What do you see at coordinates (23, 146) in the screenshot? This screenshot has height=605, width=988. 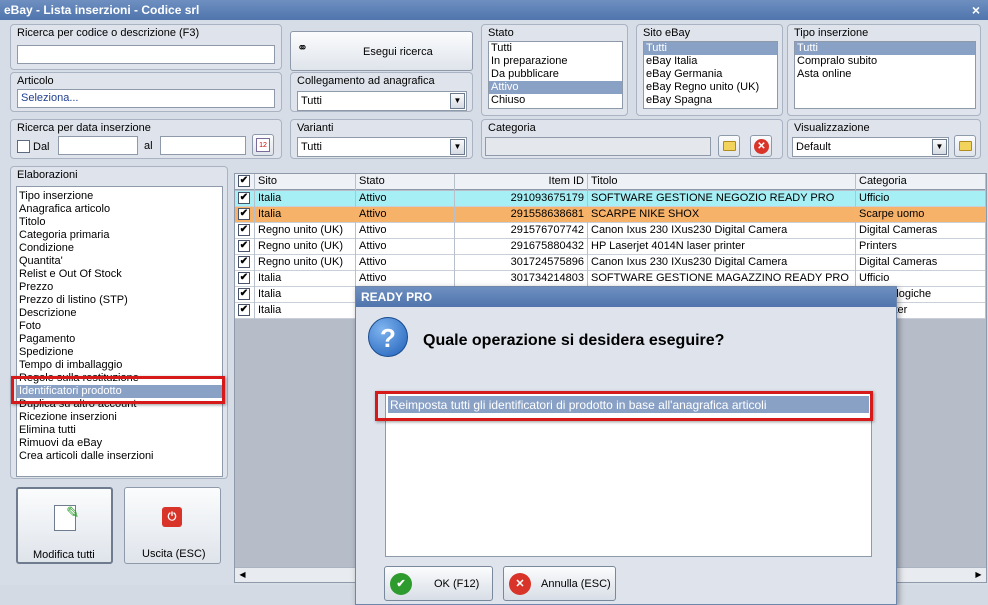 I see `dal-checkbox` at bounding box center [23, 146].